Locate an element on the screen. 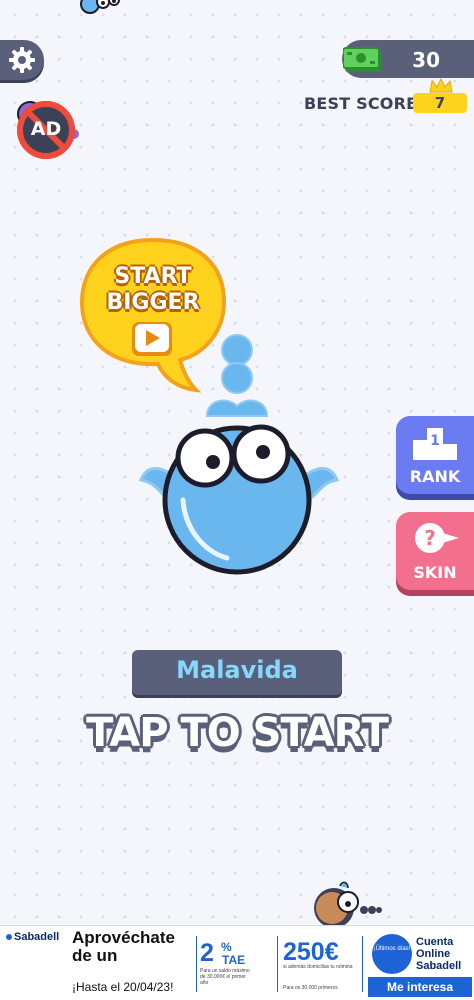 This screenshot has width=474, height=1000. ad-rate-percent: % is located at coordinates (226, 947).